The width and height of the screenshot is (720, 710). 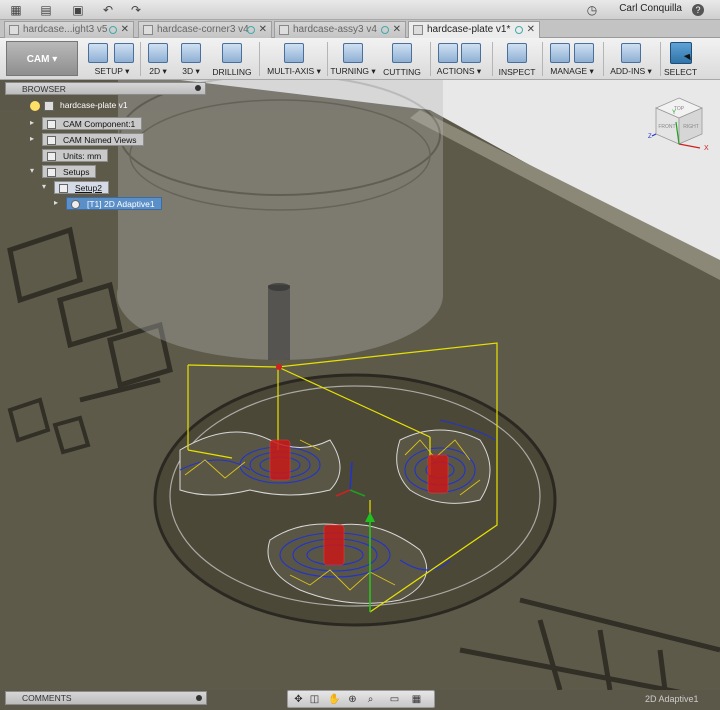 I want to click on tree-setups: ▾ Setups, so click(x=63, y=172).